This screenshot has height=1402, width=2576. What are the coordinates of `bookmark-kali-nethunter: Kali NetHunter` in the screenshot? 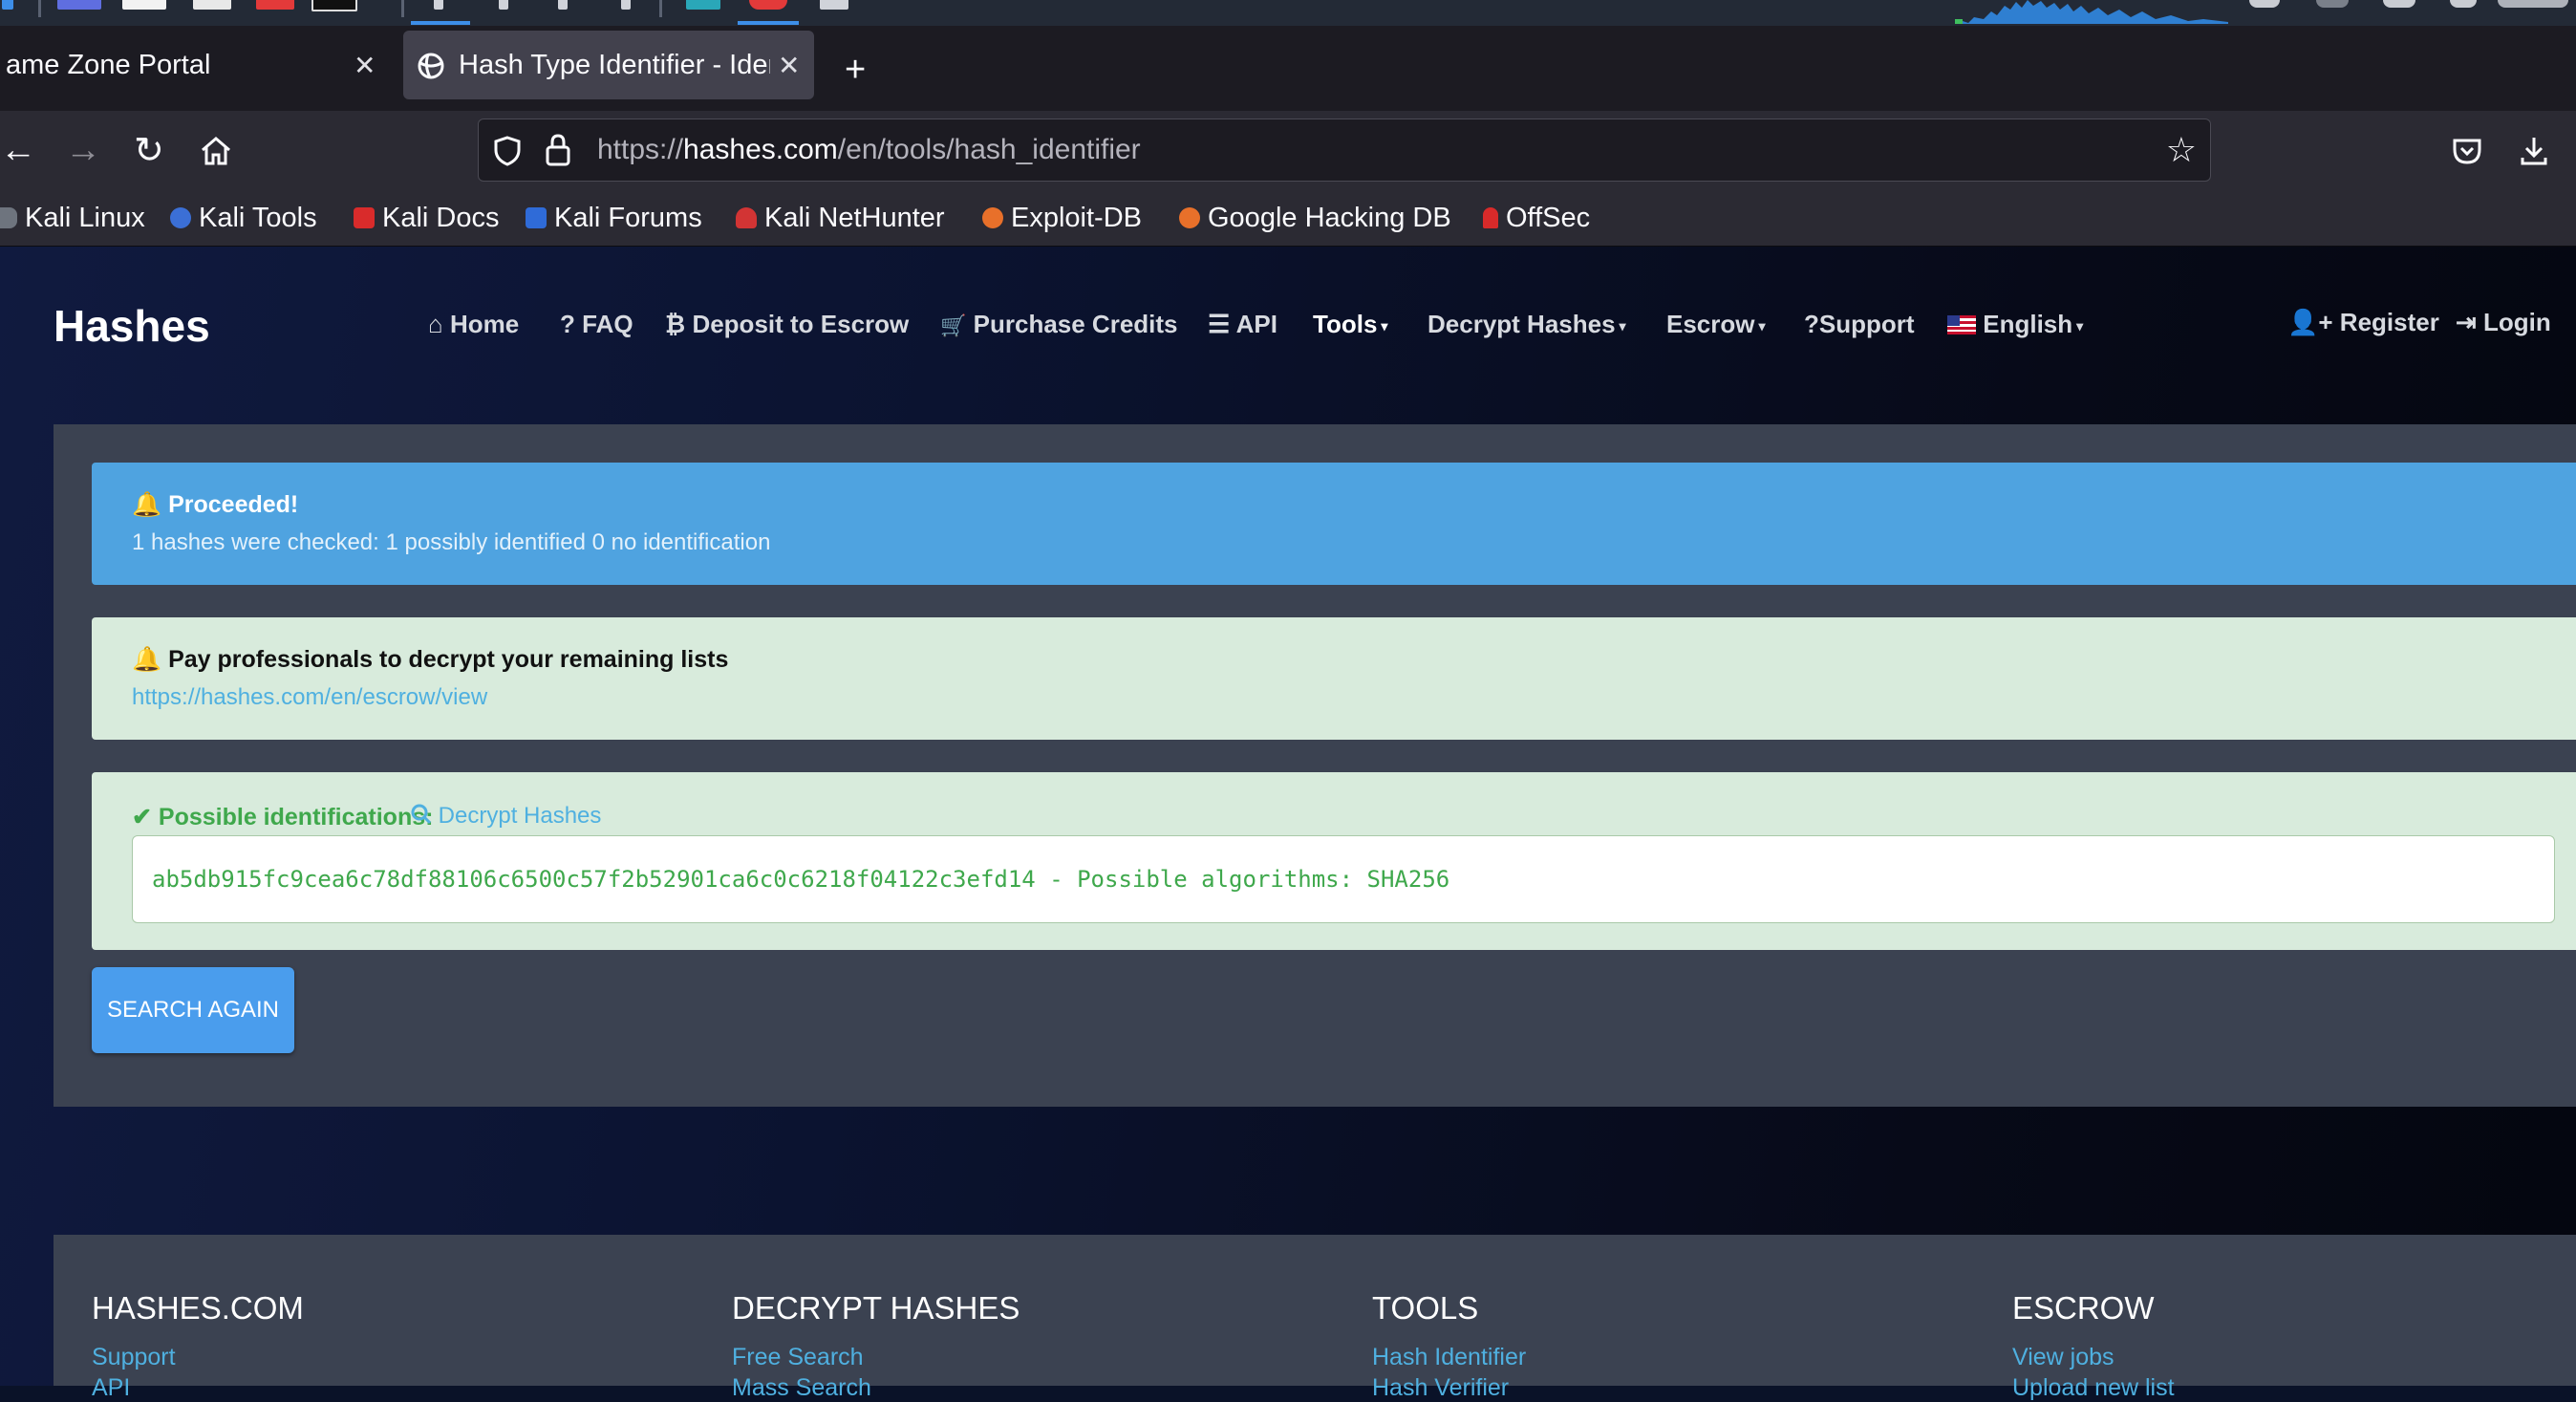 It's located at (840, 218).